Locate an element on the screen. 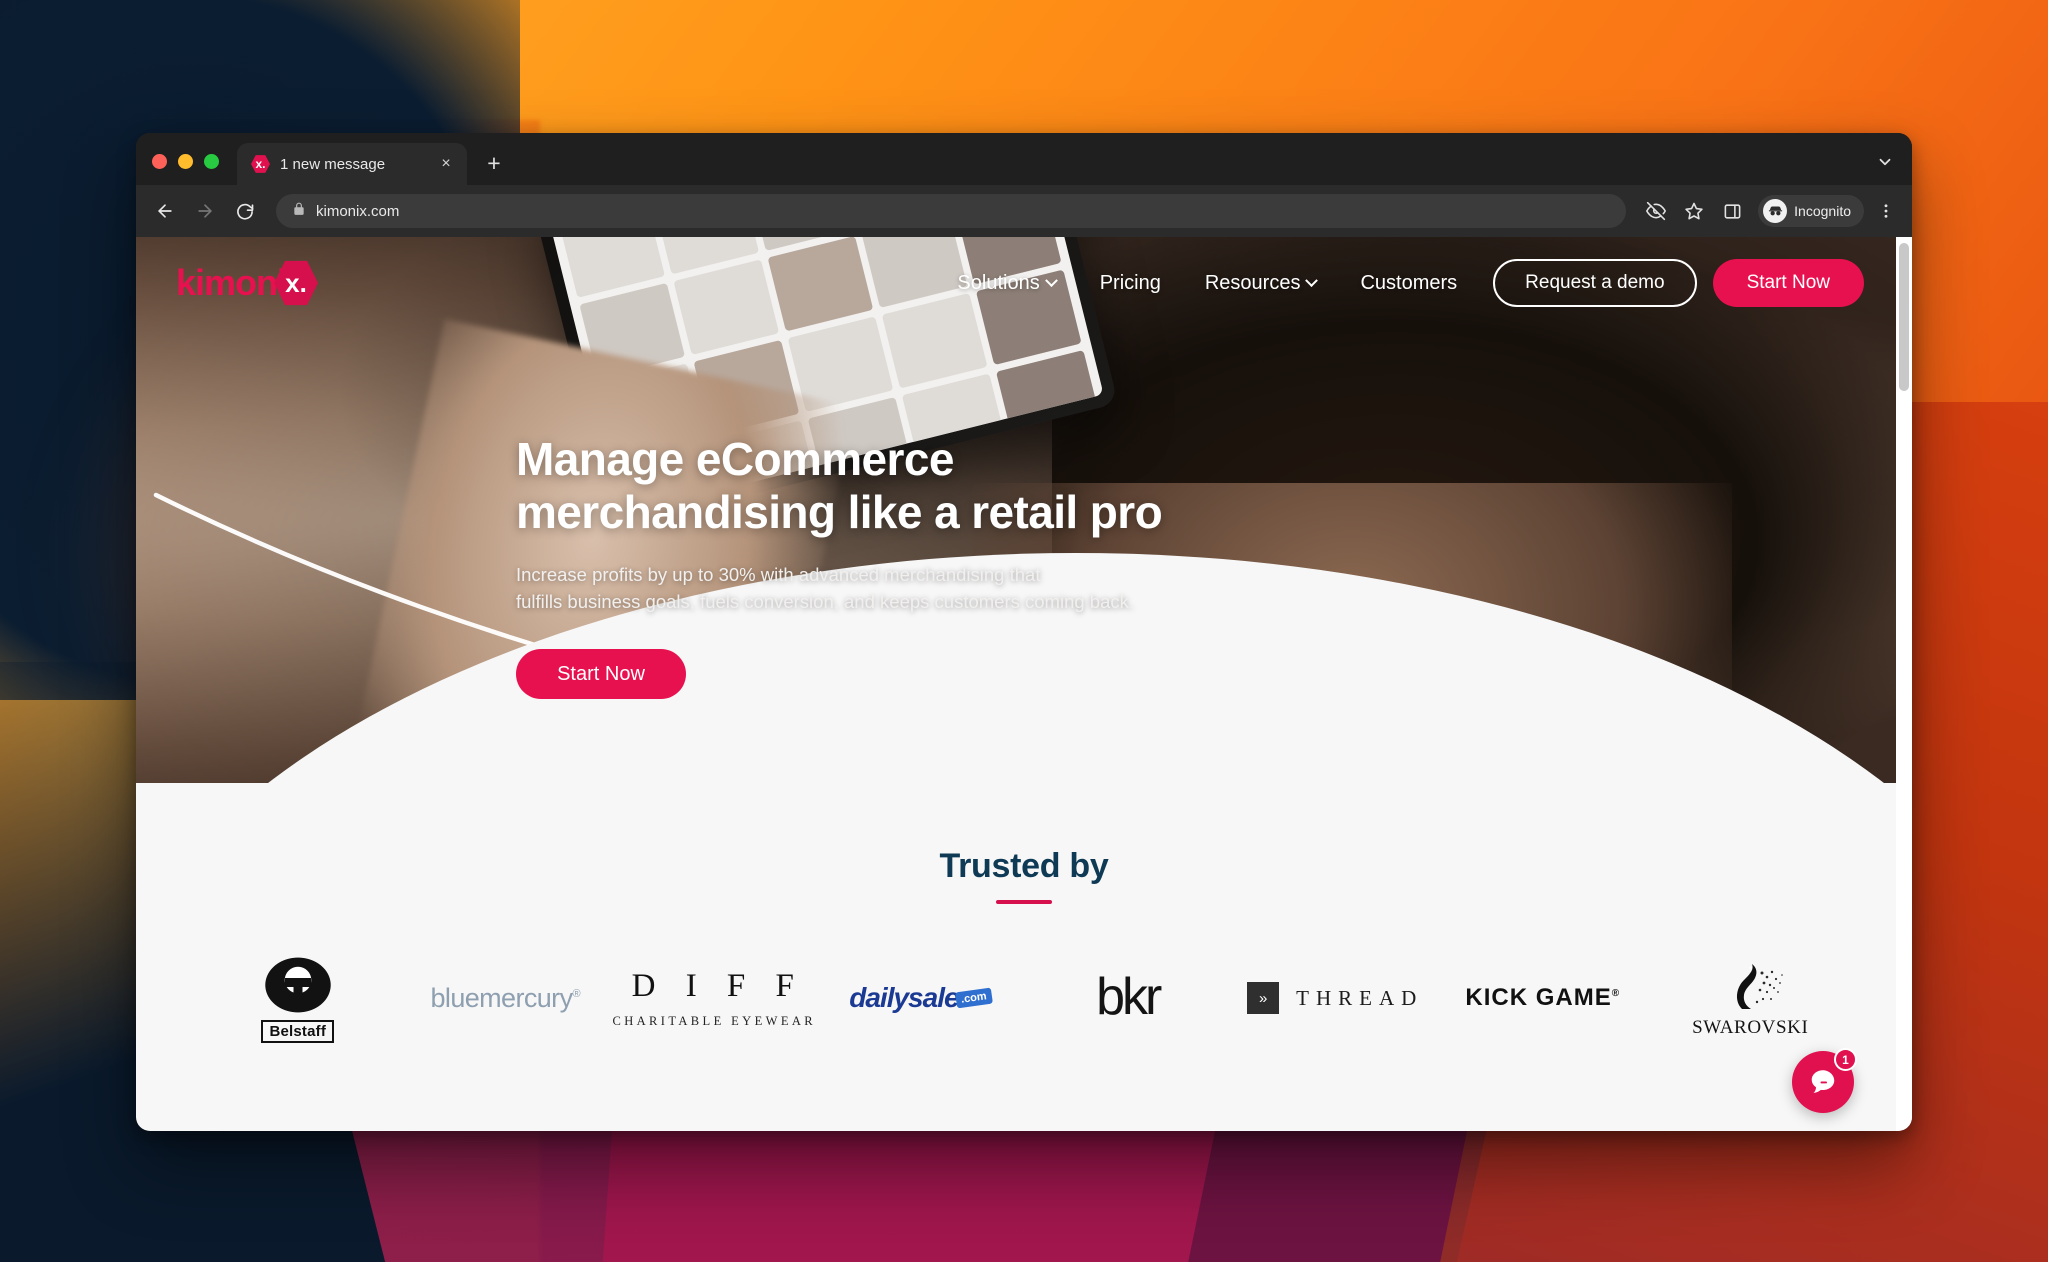 The image size is (2048, 1262). tab-strip: x. 1 new message × + is located at coordinates (1024, 159).